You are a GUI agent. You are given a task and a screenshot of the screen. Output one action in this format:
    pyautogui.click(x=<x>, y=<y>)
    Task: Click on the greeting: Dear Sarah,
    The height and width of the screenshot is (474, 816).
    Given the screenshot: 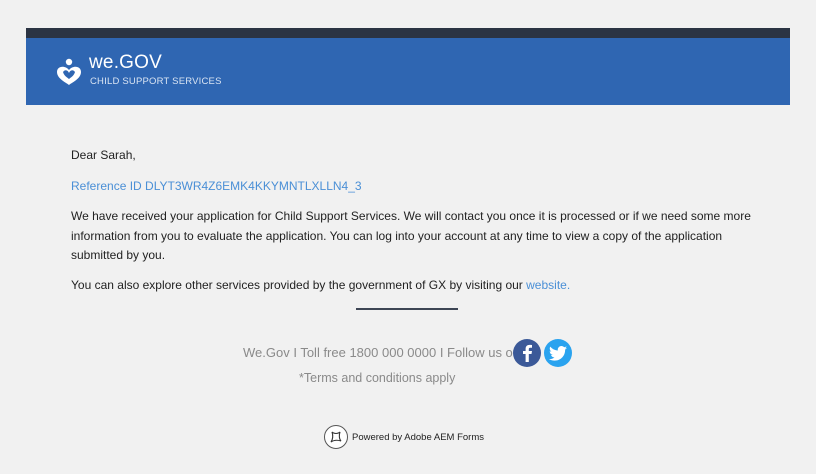 What is the action you would take?
    pyautogui.click(x=103, y=155)
    